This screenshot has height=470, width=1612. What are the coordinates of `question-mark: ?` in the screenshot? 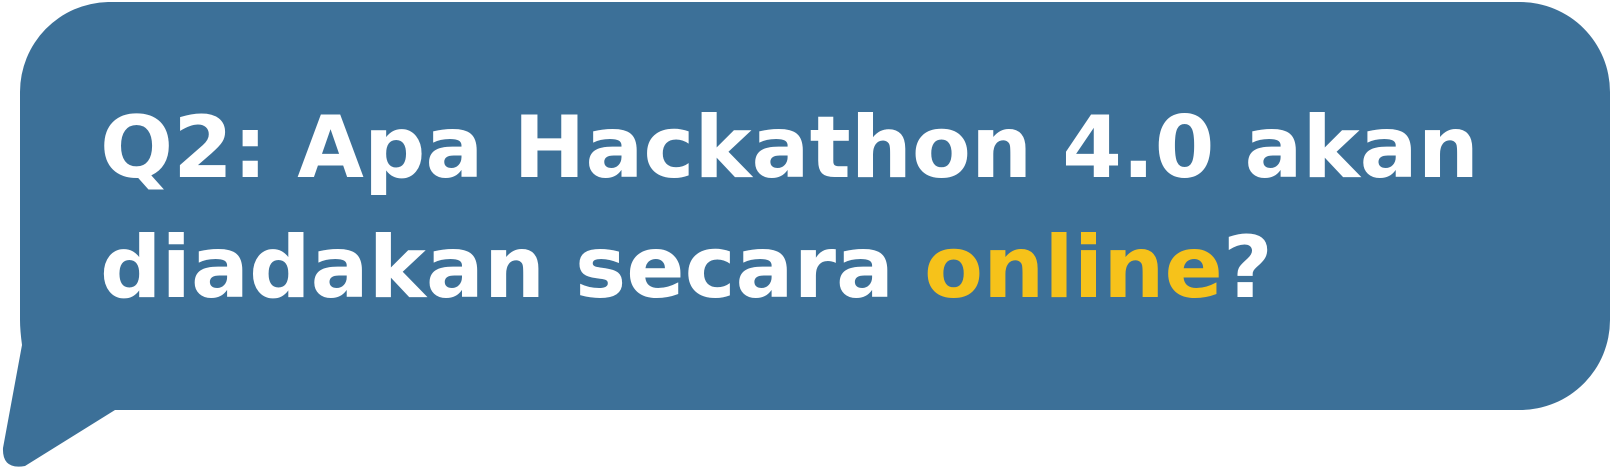 It's located at (1247, 268).